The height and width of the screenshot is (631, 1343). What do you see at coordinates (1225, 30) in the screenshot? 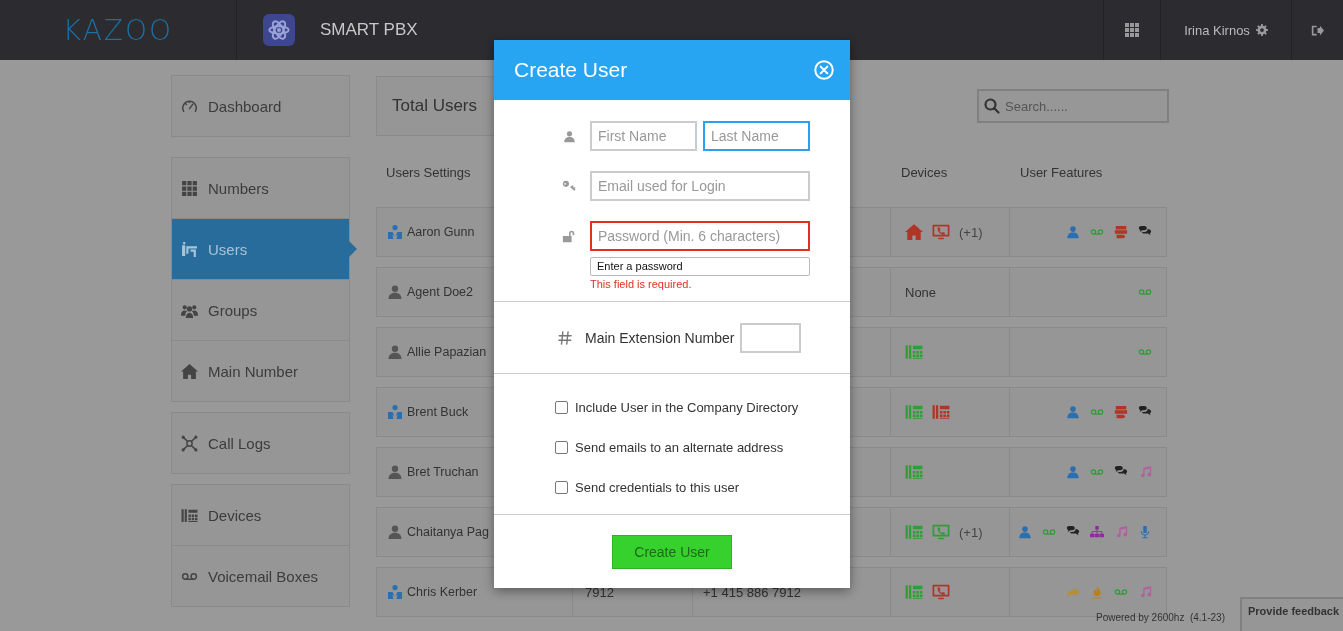
I see `user-menu-button: Irina Kirnos` at bounding box center [1225, 30].